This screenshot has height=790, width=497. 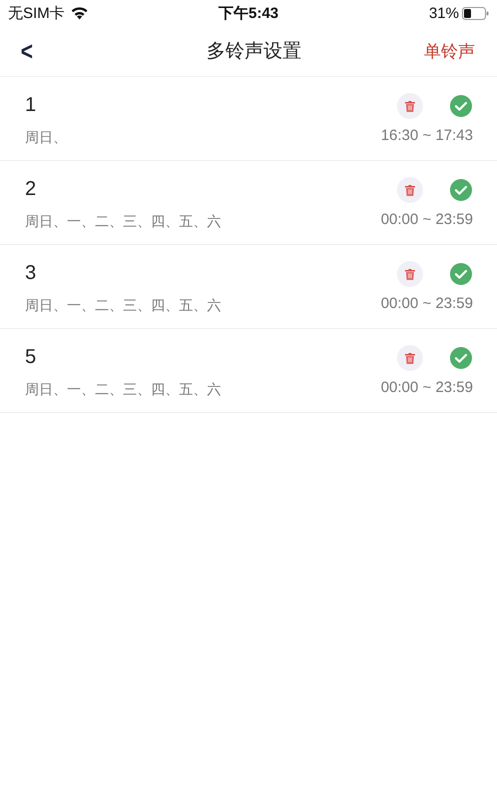 I want to click on page-title: 多铃声设置, so click(x=254, y=52).